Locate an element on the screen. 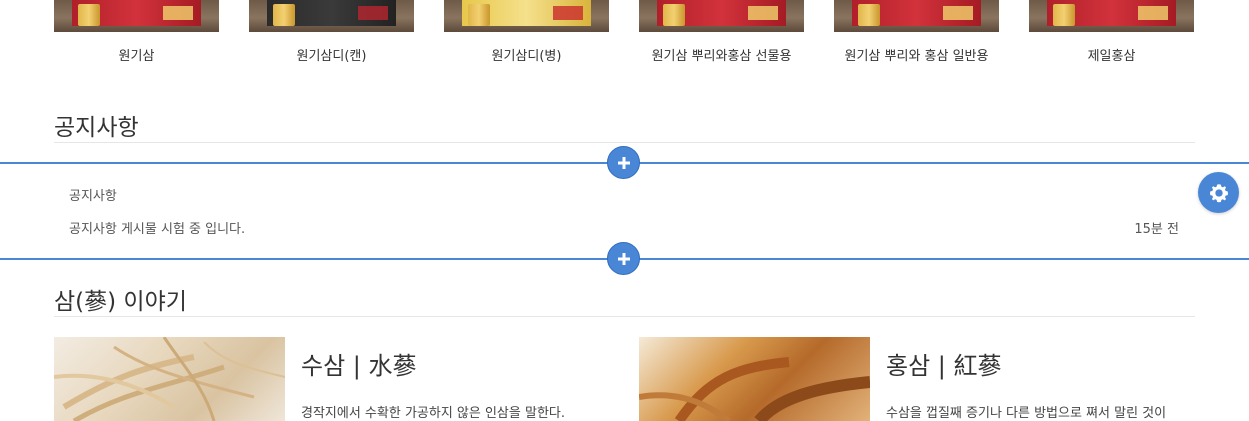 The width and height of the screenshot is (1249, 421). fresh-ginseng-image is located at coordinates (169, 379).